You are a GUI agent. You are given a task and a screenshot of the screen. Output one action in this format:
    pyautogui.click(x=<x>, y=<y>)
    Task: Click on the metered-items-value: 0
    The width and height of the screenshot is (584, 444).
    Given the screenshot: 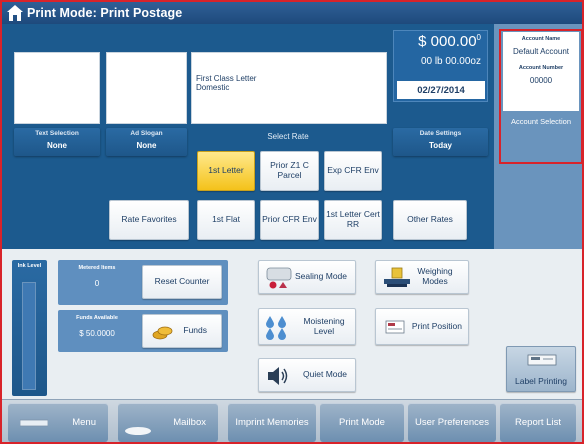 What is the action you would take?
    pyautogui.click(x=97, y=283)
    